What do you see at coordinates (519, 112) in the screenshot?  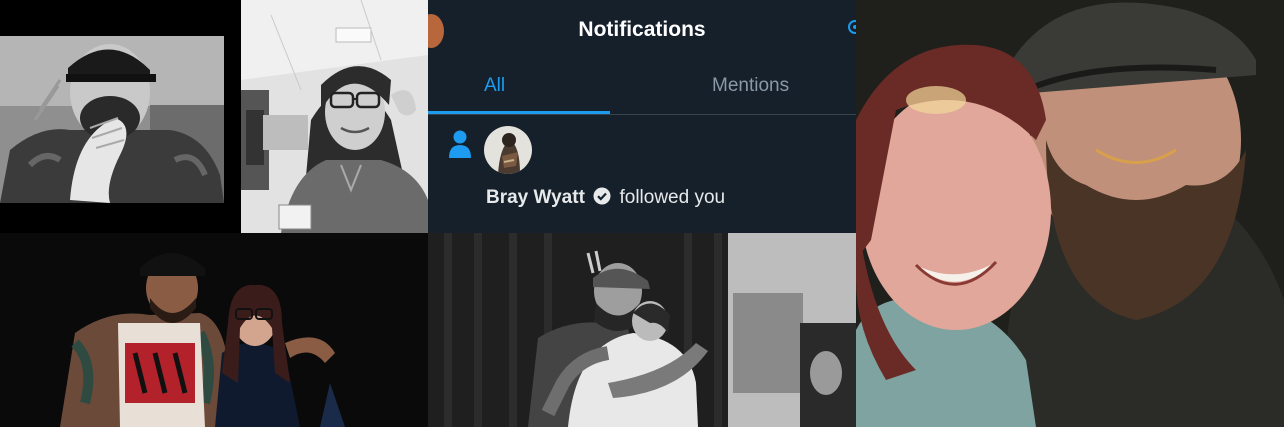 I see `active-tab-indicator` at bounding box center [519, 112].